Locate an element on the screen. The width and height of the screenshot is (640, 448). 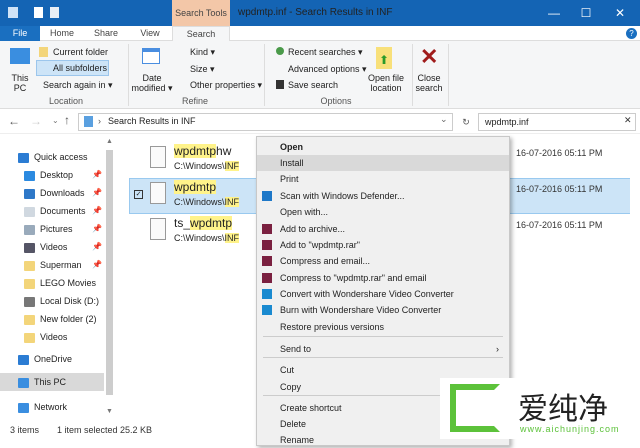
save-icon is located at coordinates (280, 84).